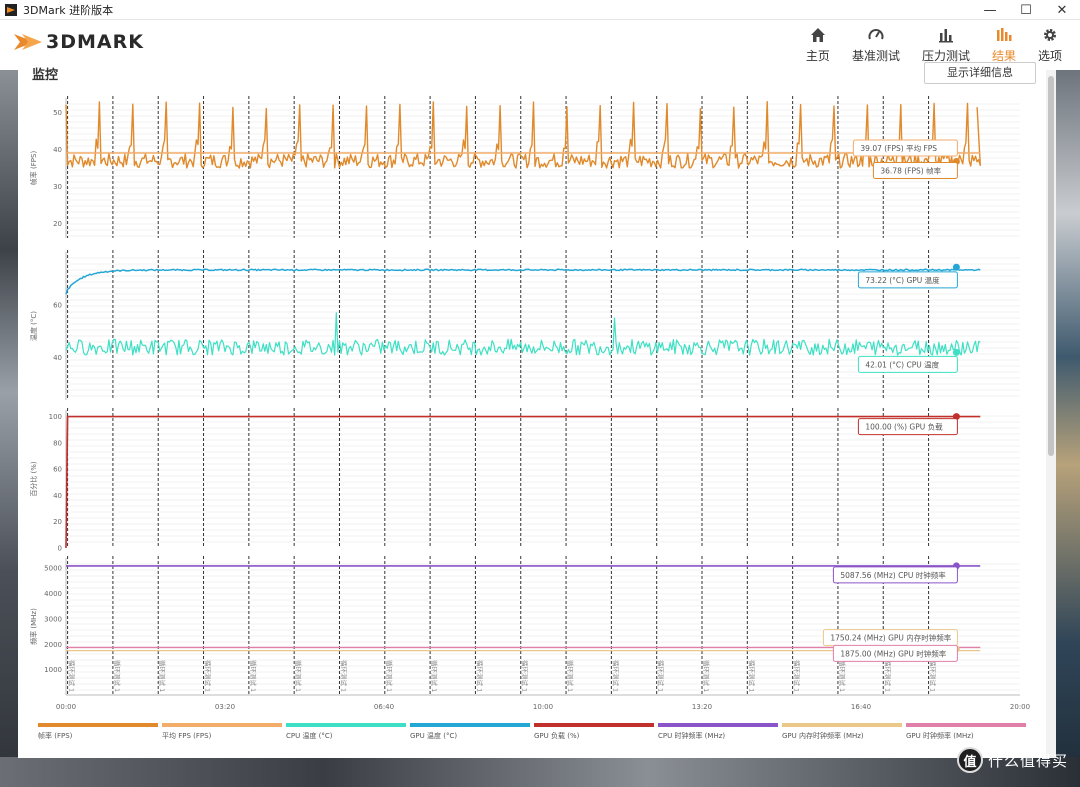 This screenshot has width=1080, height=787. I want to click on value-annotation-label: 39.07 (FPS) 平均 FPS, so click(898, 148).